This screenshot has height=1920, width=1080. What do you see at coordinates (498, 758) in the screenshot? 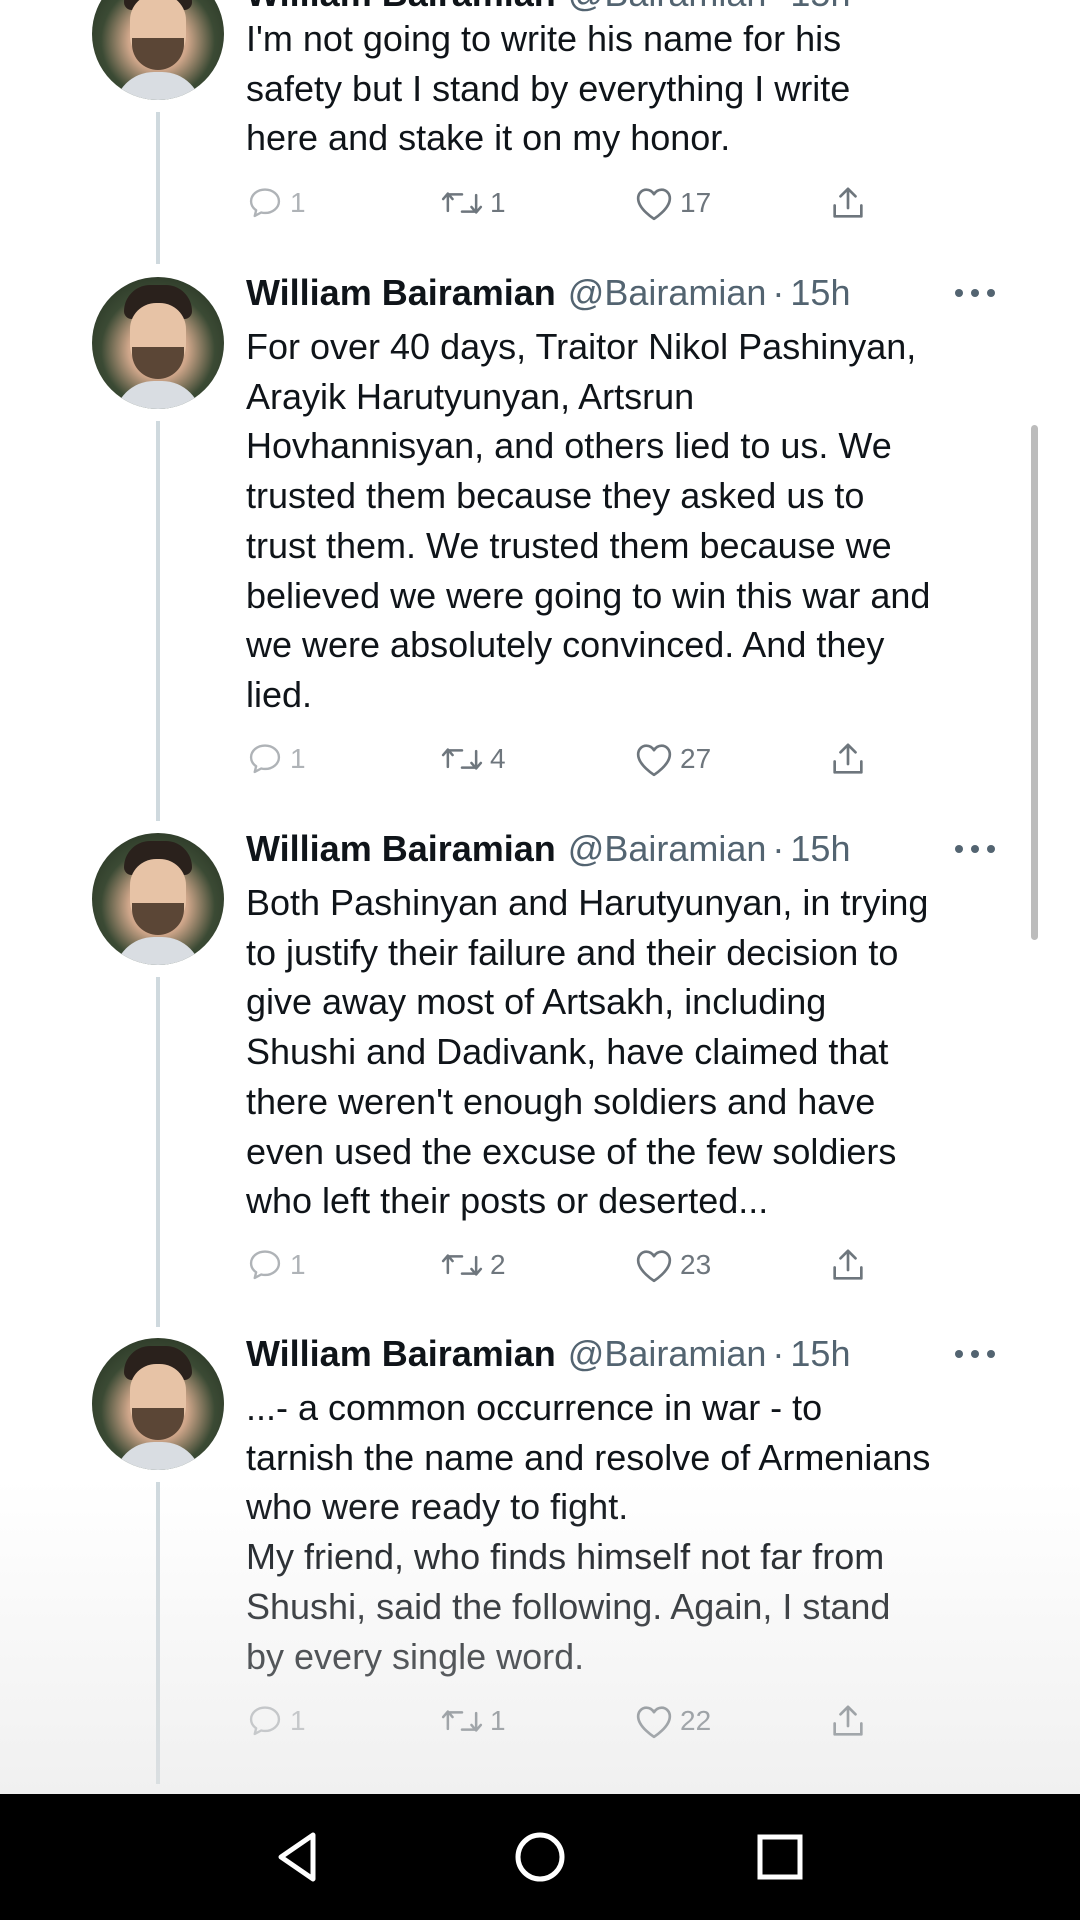
I see `retweet-count: 4` at bounding box center [498, 758].